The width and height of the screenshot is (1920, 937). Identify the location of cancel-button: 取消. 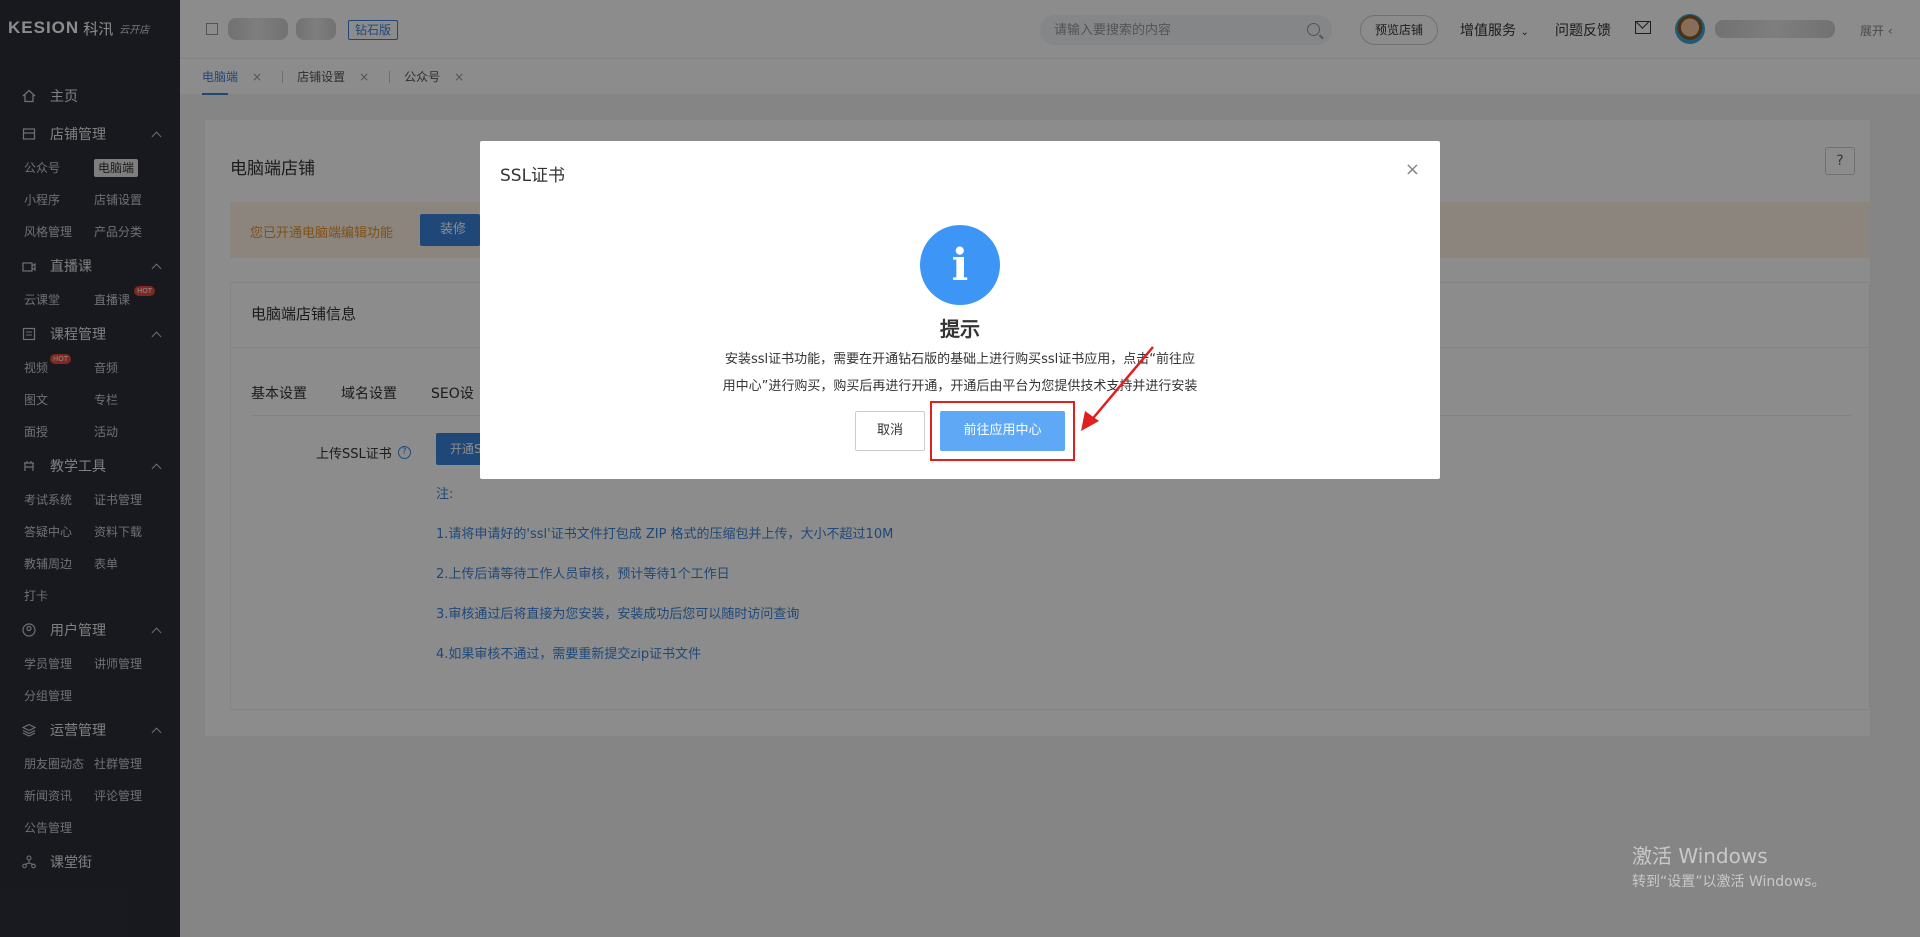
(890, 431).